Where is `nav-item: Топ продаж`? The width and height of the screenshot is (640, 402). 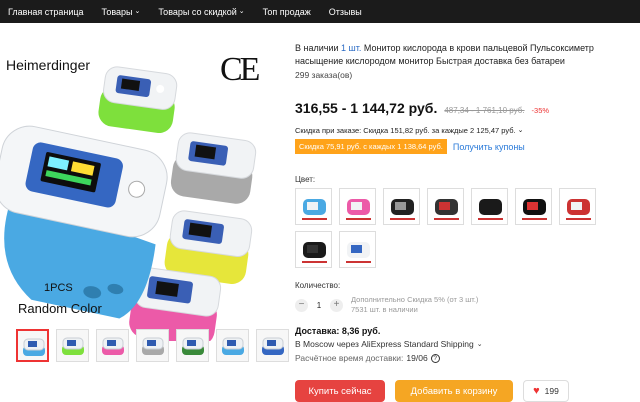 nav-item: Топ продаж is located at coordinates (287, 11).